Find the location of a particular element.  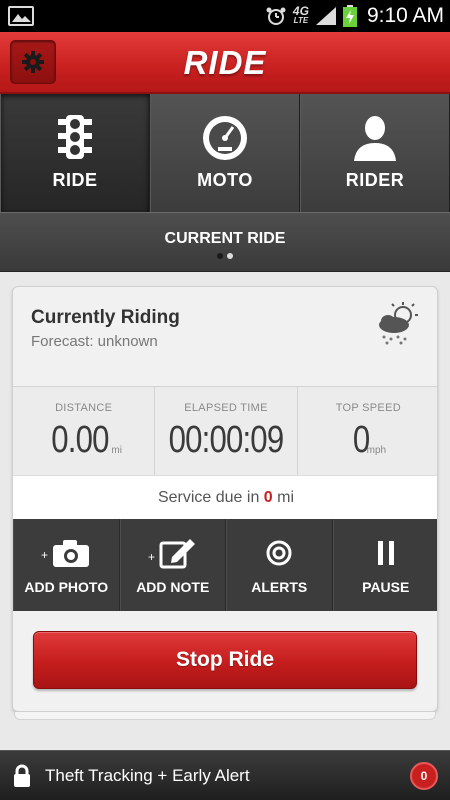

stat-value: 00:00:09 is located at coordinates (226, 440).